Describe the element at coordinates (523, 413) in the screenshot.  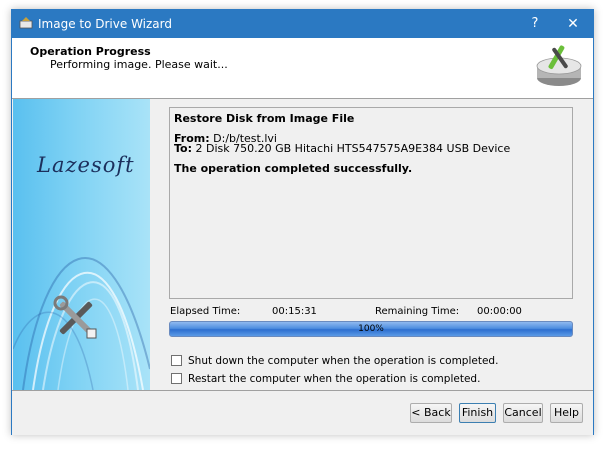
I see `cancel-button: Cancel` at that location.